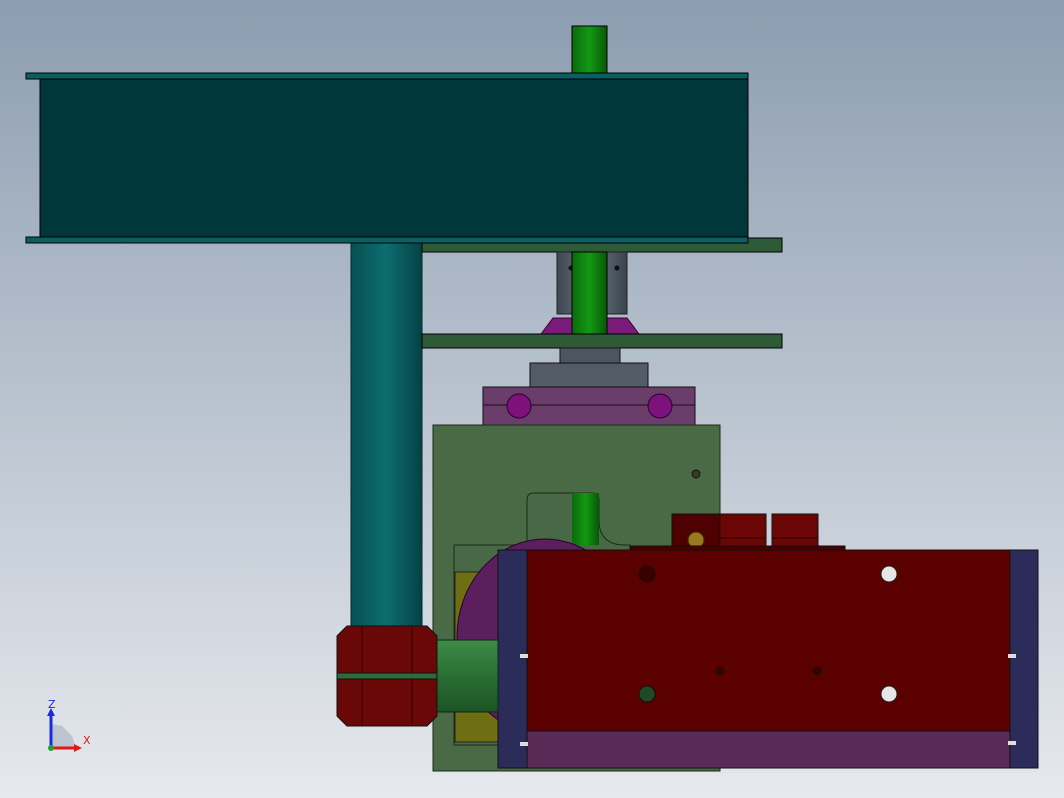  I want to click on lower-plate, so click(602, 341).